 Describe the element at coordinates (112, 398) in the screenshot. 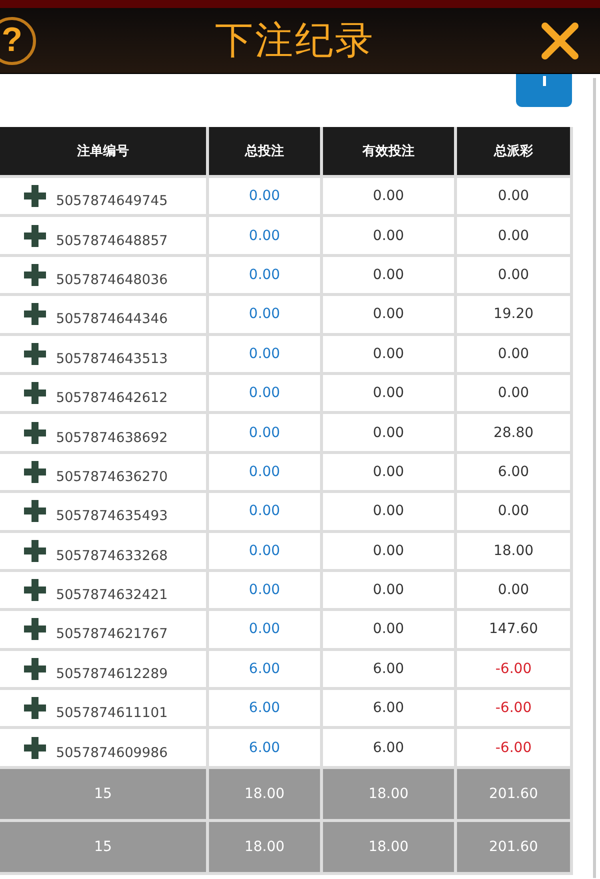

I see `bet-id: 5057874642612` at that location.